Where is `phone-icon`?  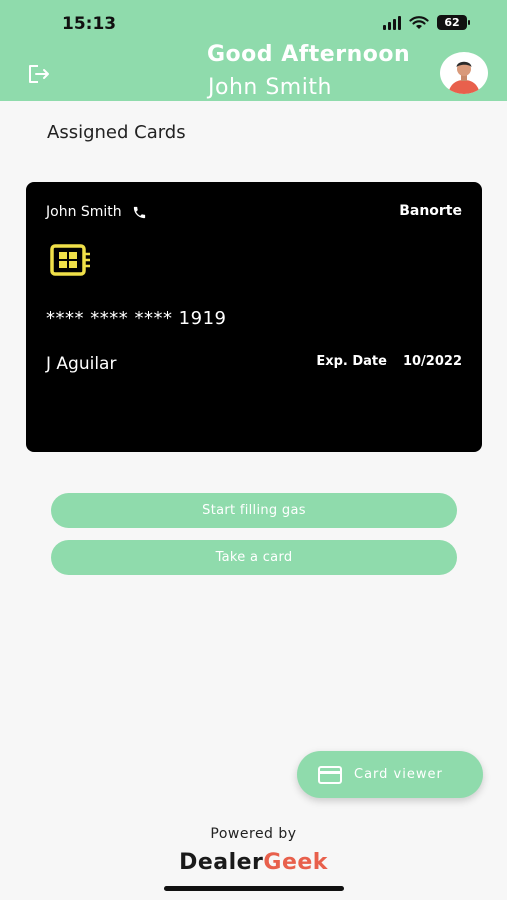
phone-icon is located at coordinates (139, 212).